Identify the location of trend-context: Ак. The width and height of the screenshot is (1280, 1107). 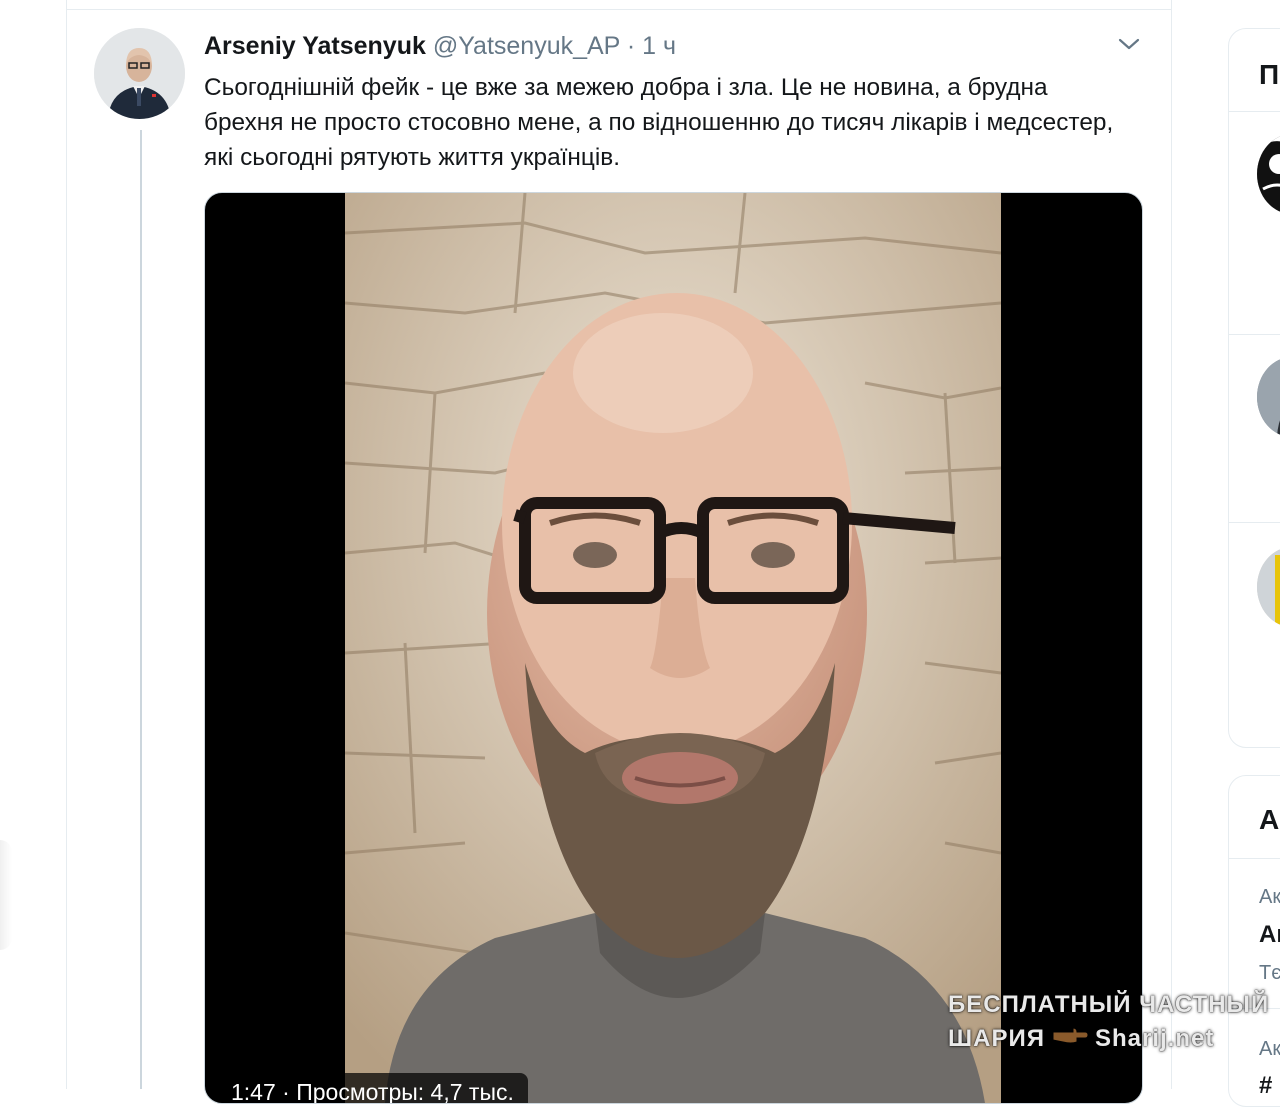
(1269, 897).